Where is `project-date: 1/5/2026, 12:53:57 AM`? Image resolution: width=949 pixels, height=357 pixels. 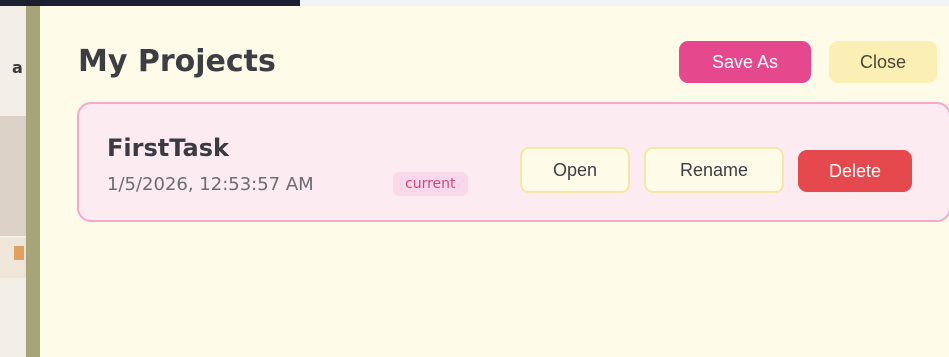 project-date: 1/5/2026, 12:53:57 AM is located at coordinates (210, 184).